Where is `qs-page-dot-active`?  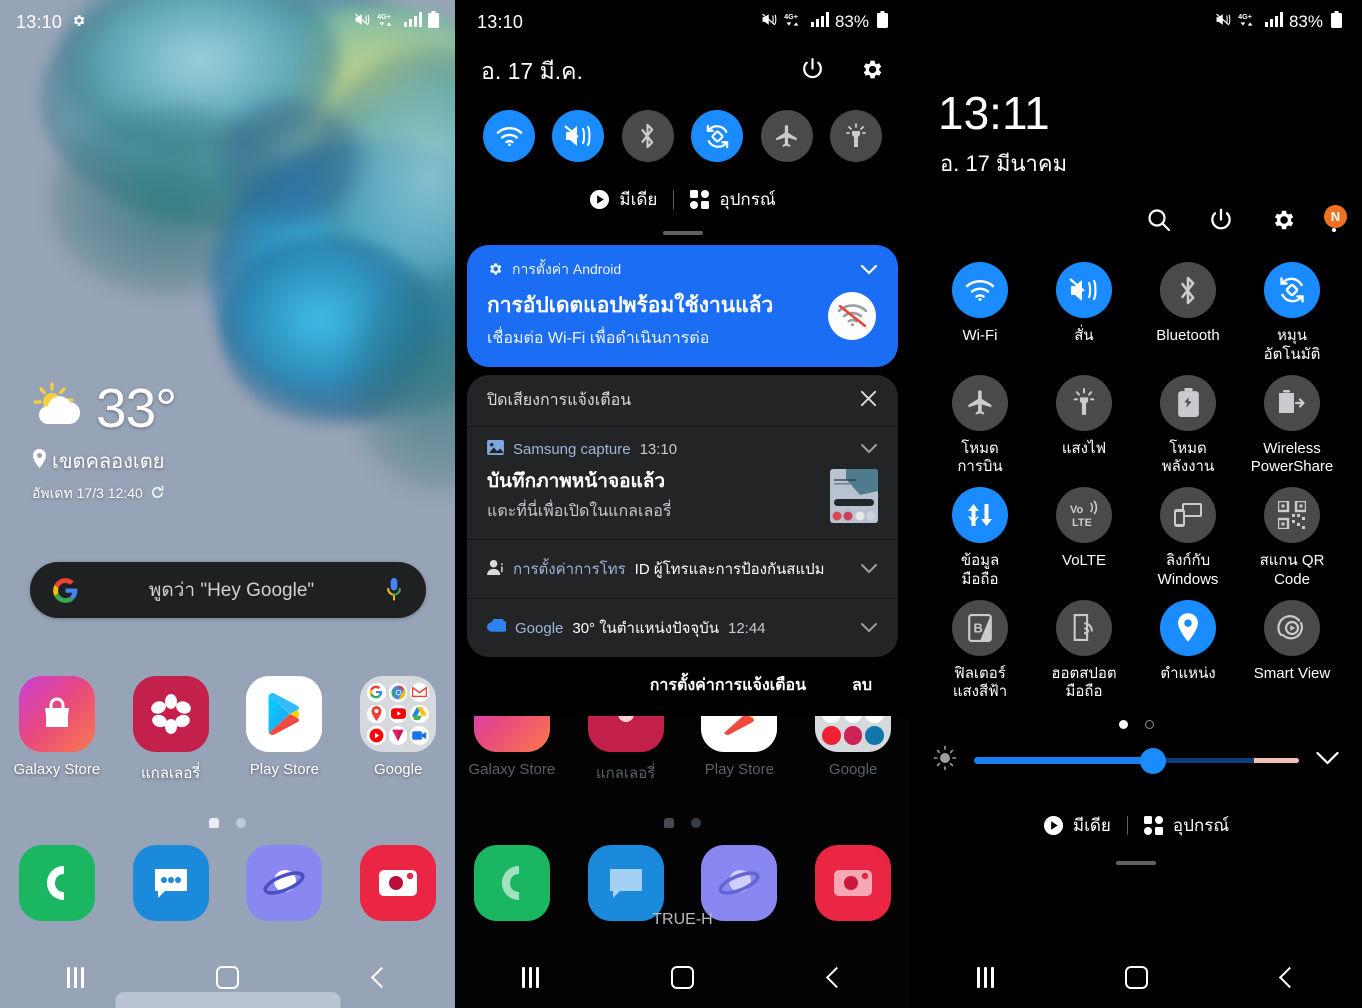
qs-page-dot-active is located at coordinates (1123, 724).